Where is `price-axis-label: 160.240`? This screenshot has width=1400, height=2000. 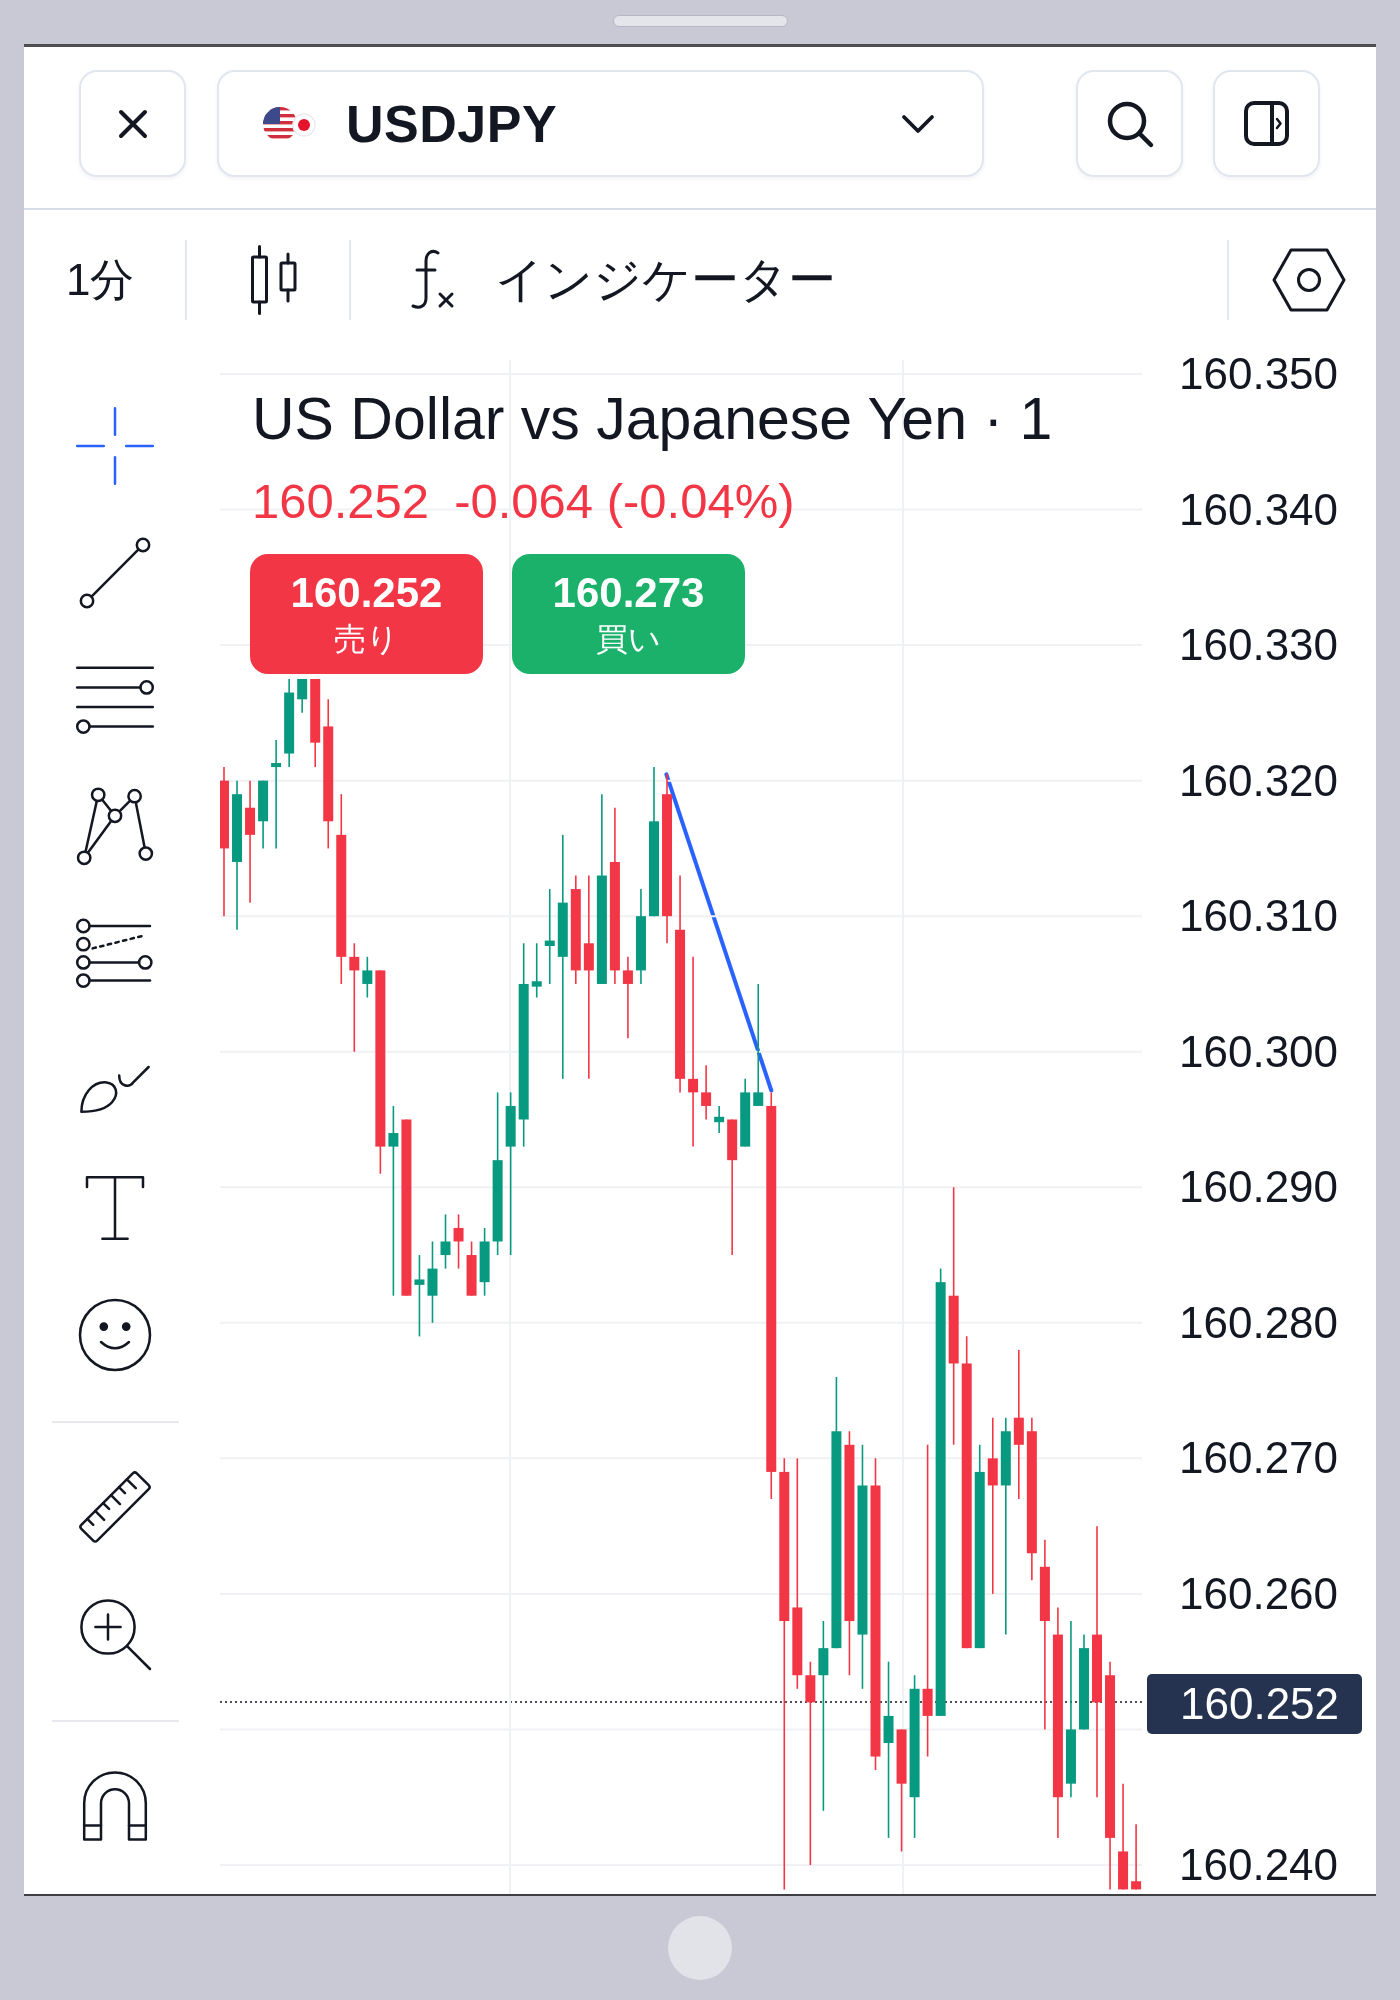
price-axis-label: 160.240 is located at coordinates (1259, 1865).